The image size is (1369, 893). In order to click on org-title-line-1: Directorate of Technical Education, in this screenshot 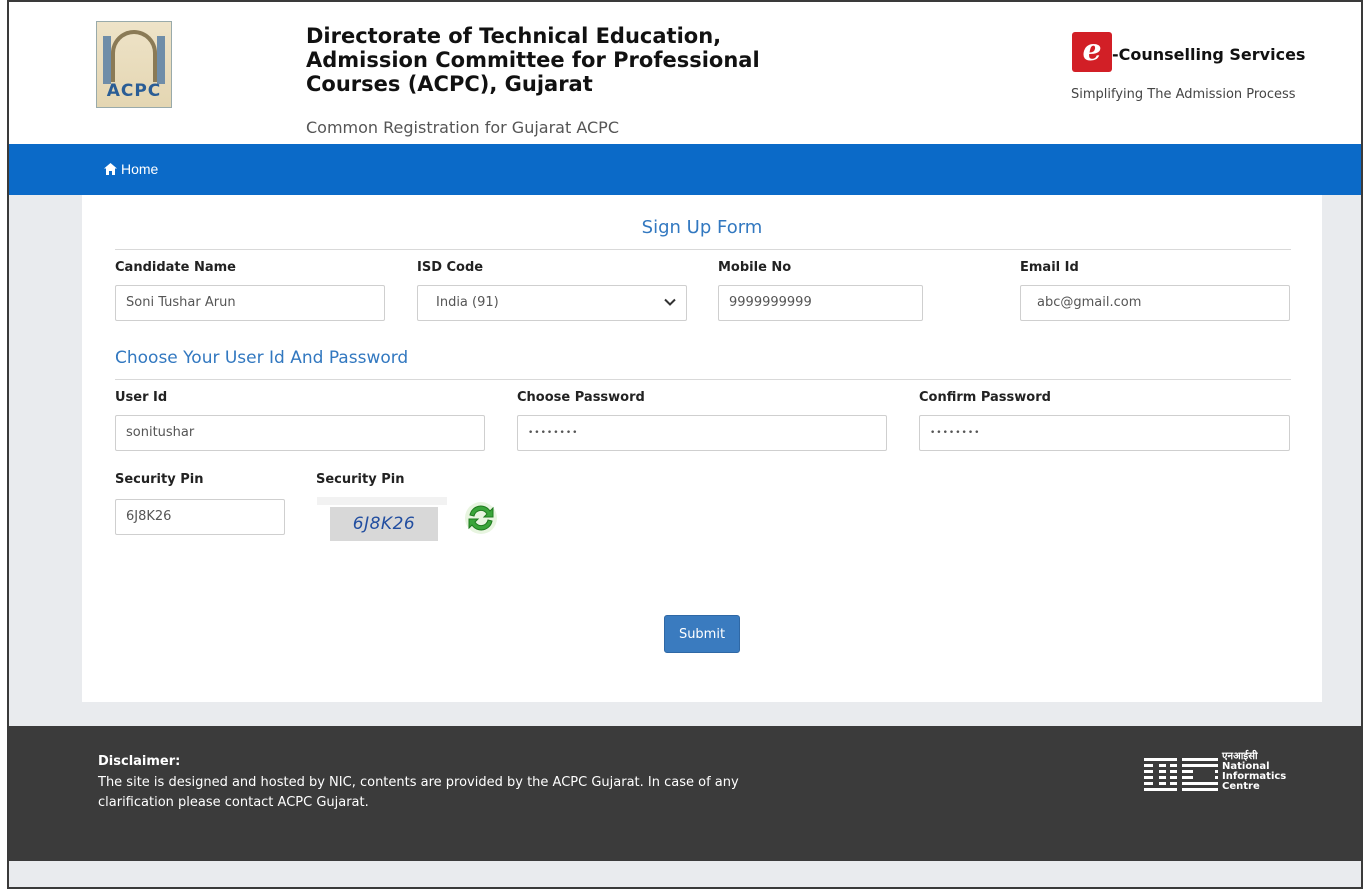, I will do `click(514, 36)`.